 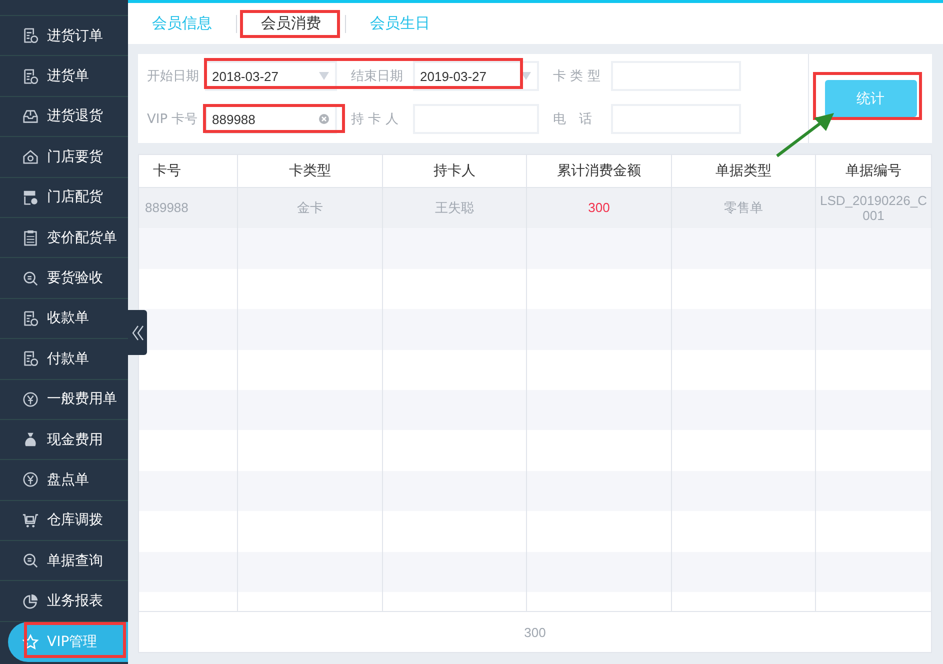 I want to click on star-icon, so click(x=30, y=642).